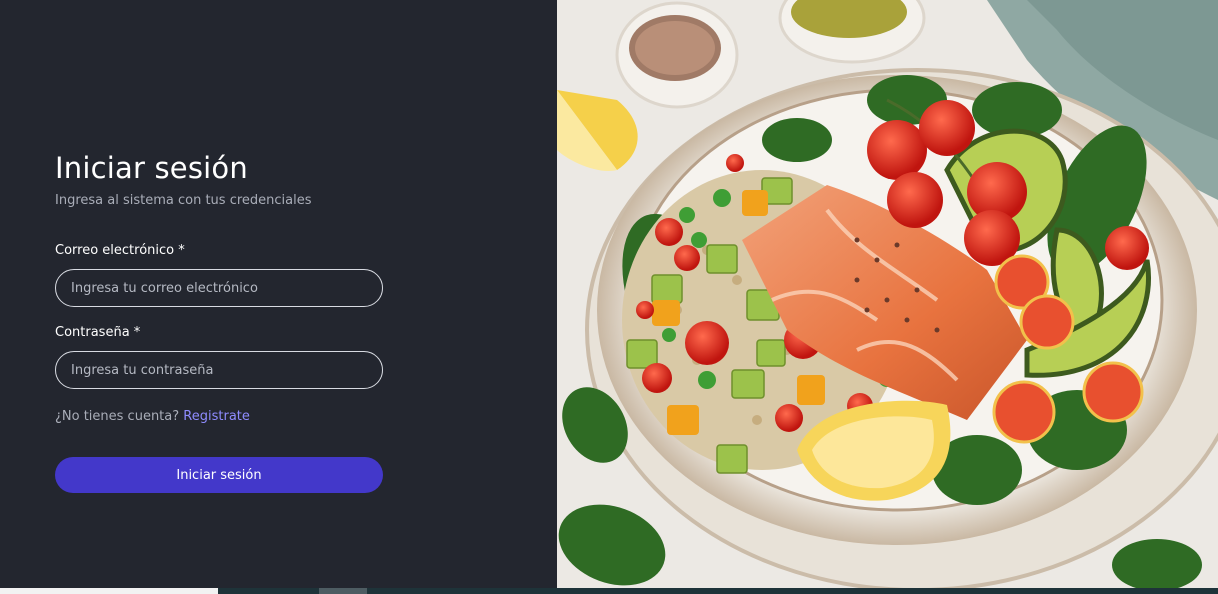  What do you see at coordinates (216, 416) in the screenshot?
I see `register-link: Registrate` at bounding box center [216, 416].